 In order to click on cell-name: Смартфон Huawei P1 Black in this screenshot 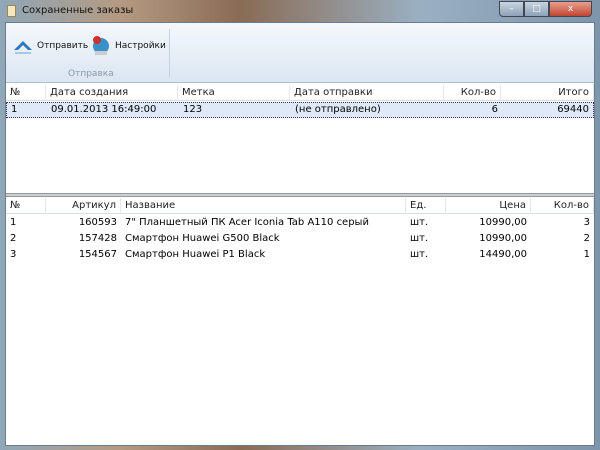, I will do `click(195, 254)`.